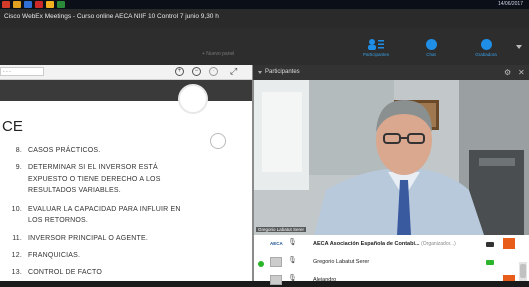 This screenshot has width=529, height=287. What do you see at coordinates (519, 47) in the screenshot?
I see `chevron-down-icon` at bounding box center [519, 47].